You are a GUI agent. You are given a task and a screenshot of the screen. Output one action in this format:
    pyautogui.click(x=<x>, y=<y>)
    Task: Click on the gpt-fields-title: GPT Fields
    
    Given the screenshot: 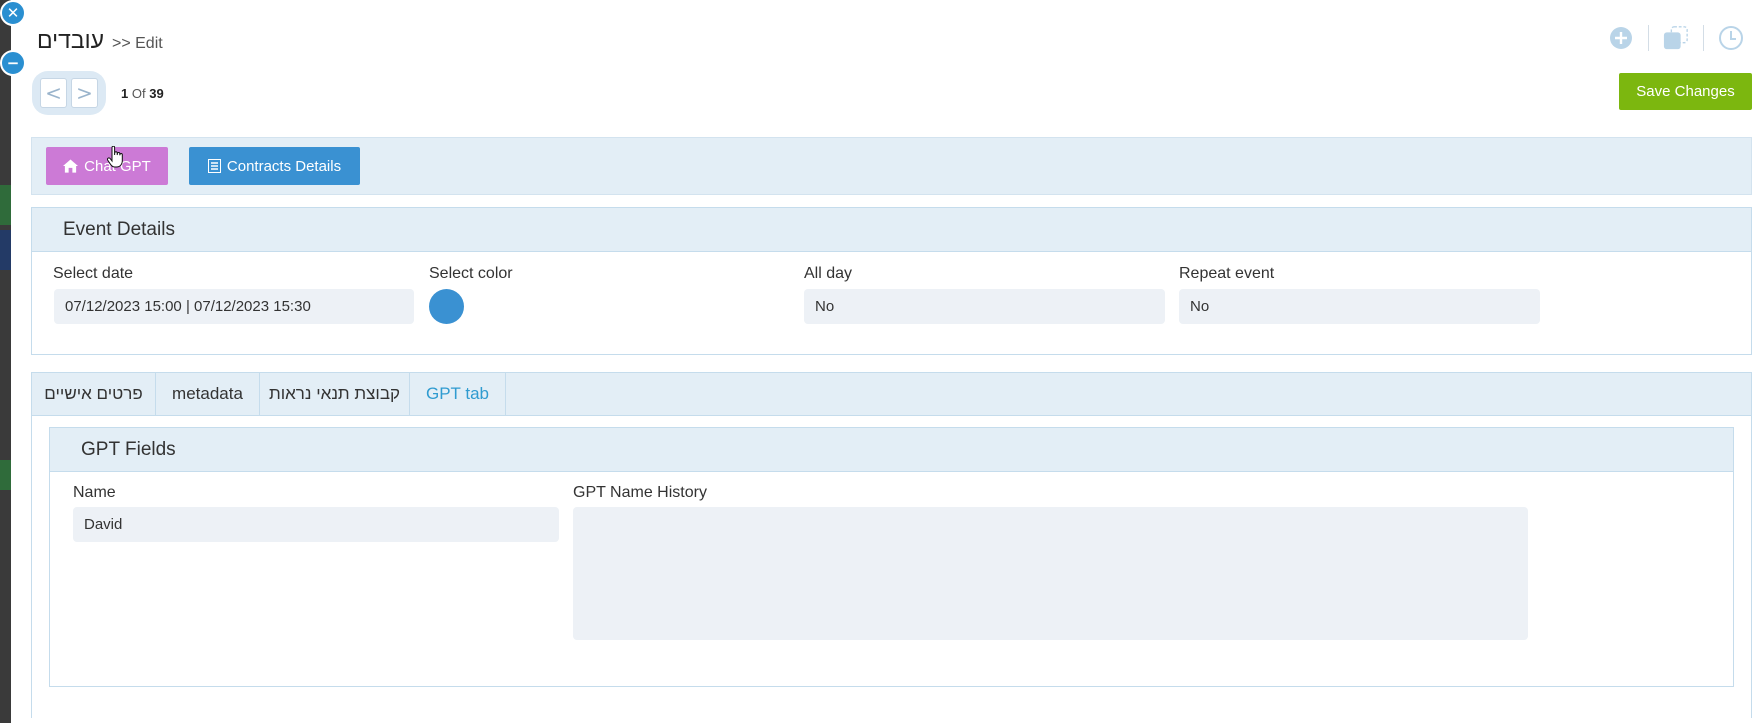 What is the action you would take?
    pyautogui.click(x=891, y=450)
    